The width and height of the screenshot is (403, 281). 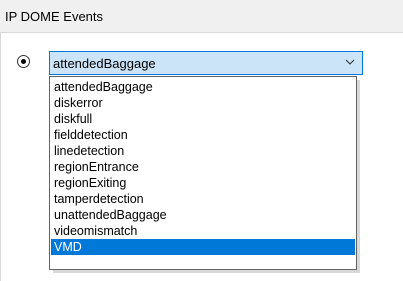 I want to click on dropdown-shadow-bottom, so click(x=206, y=271).